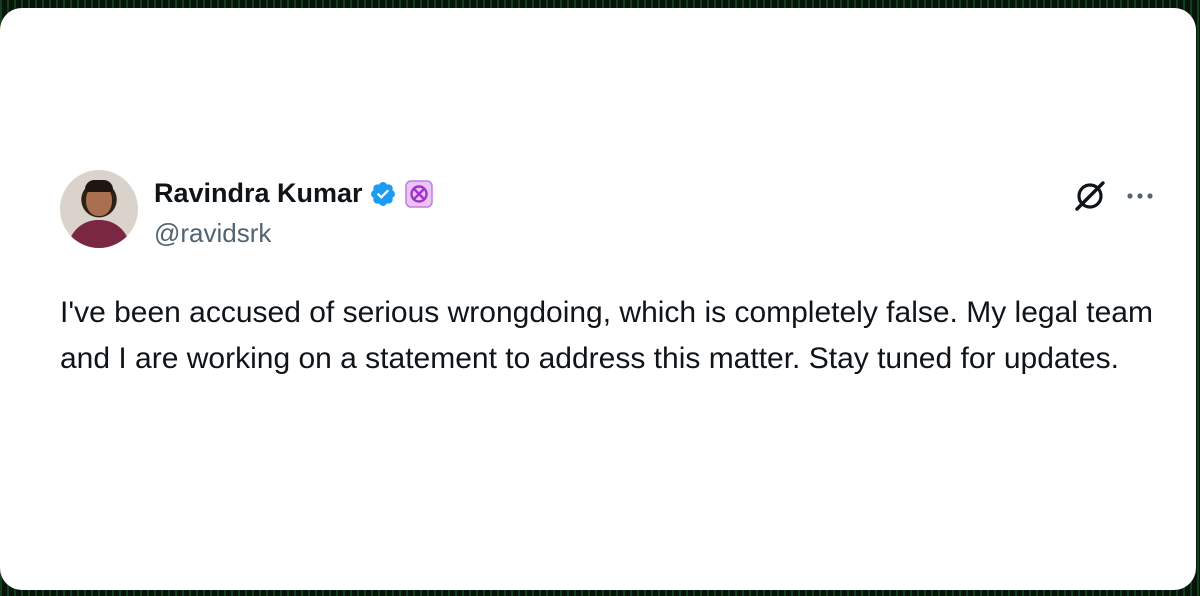 Image resolution: width=1200 pixels, height=596 pixels. What do you see at coordinates (212, 233) in the screenshot?
I see `author-handle: @ravidsrk` at bounding box center [212, 233].